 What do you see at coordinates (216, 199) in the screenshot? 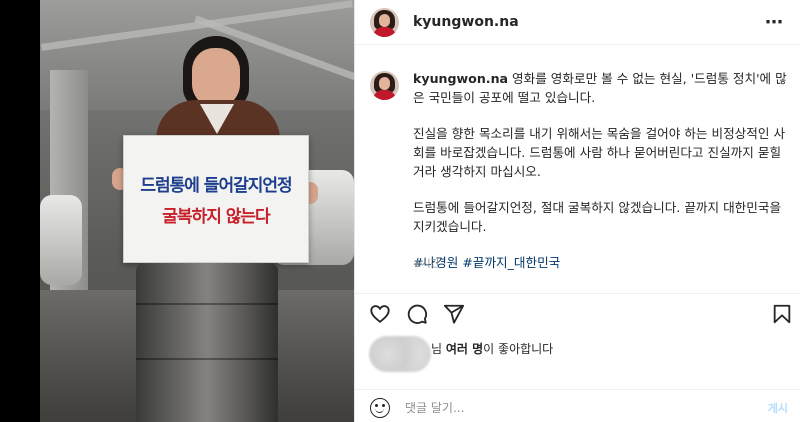
I see `protest-sign: 드럼통에 들어갈지언정 굴복하지 않는다` at bounding box center [216, 199].